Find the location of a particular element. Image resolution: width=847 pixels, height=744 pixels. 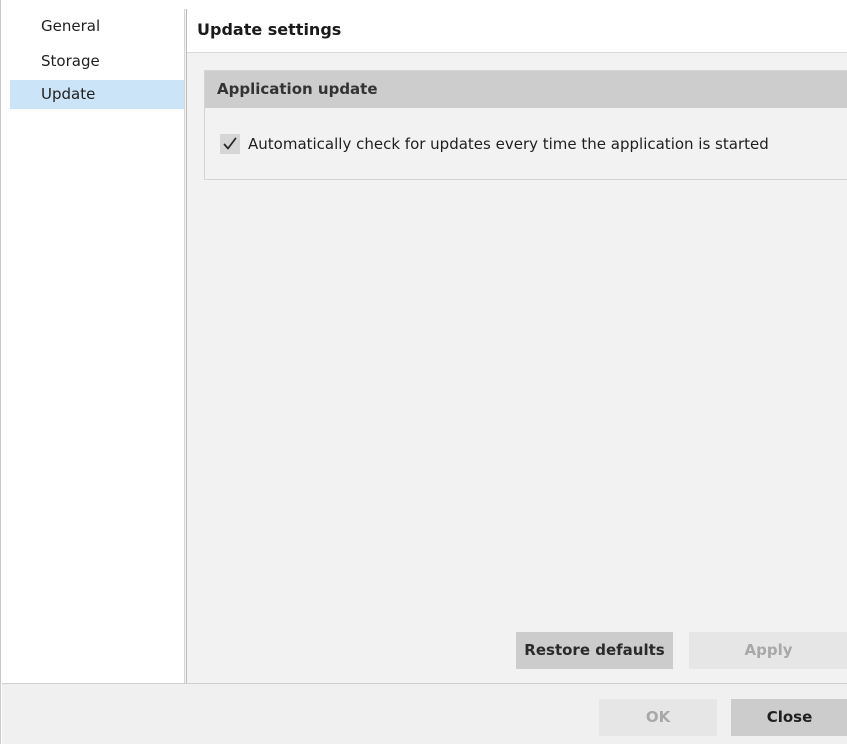

group-header: Application update is located at coordinates (526, 89).